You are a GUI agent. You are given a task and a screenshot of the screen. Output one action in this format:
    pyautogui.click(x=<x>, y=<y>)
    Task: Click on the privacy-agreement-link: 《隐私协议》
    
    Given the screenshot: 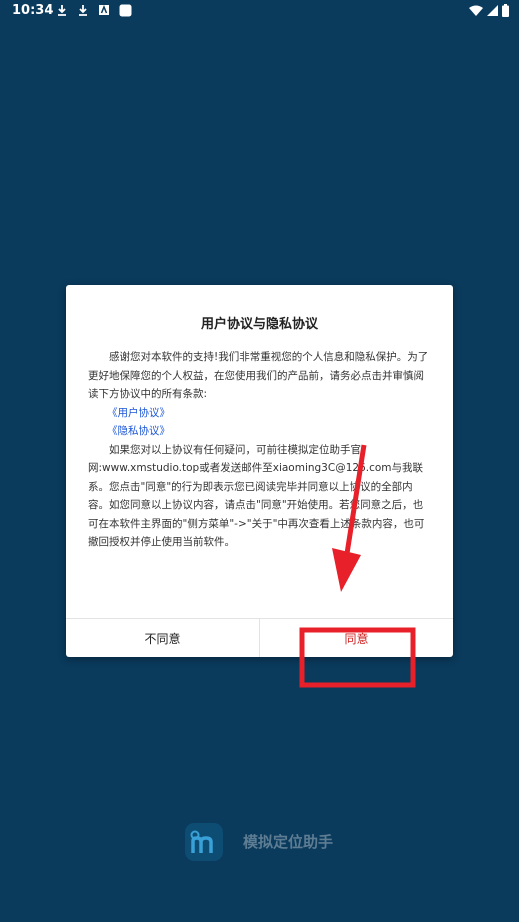 What is the action you would take?
    pyautogui.click(x=260, y=431)
    